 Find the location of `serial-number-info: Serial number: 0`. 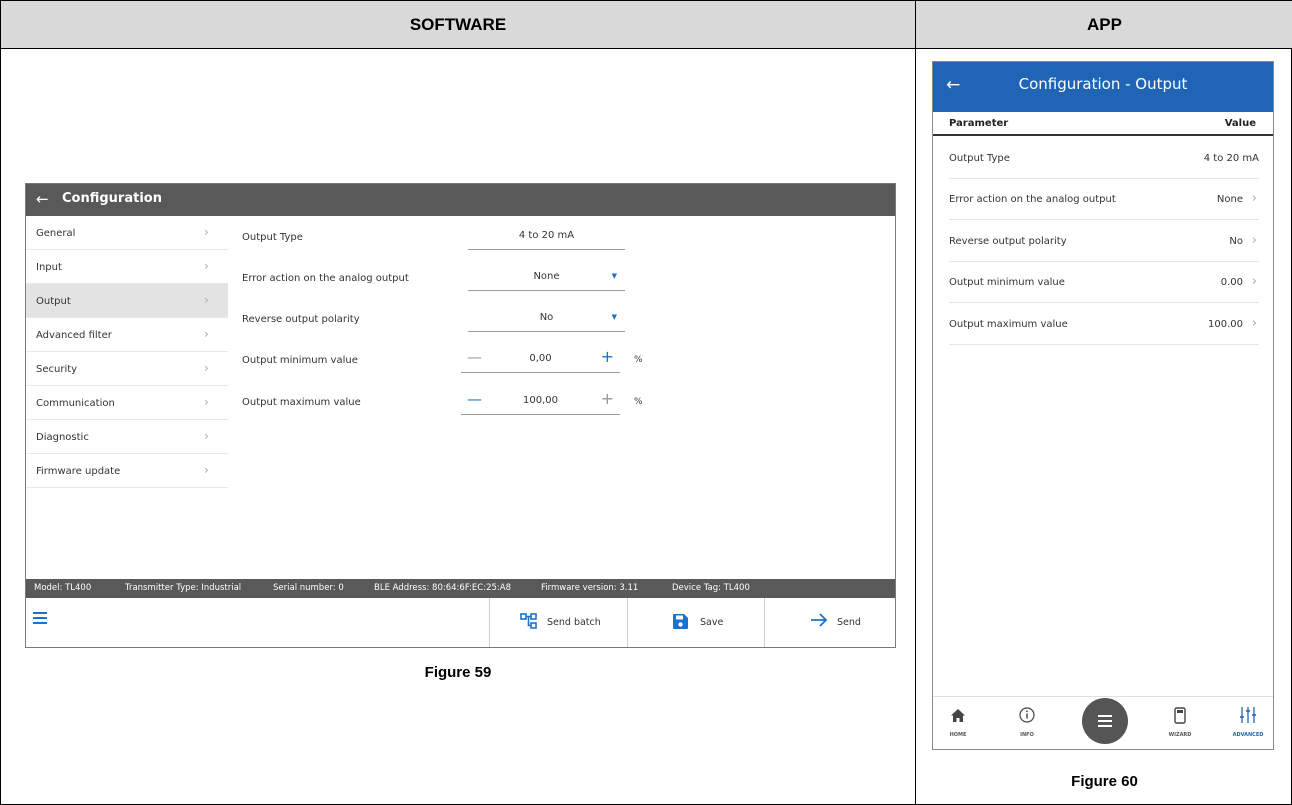

serial-number-info: Serial number: 0 is located at coordinates (308, 588).